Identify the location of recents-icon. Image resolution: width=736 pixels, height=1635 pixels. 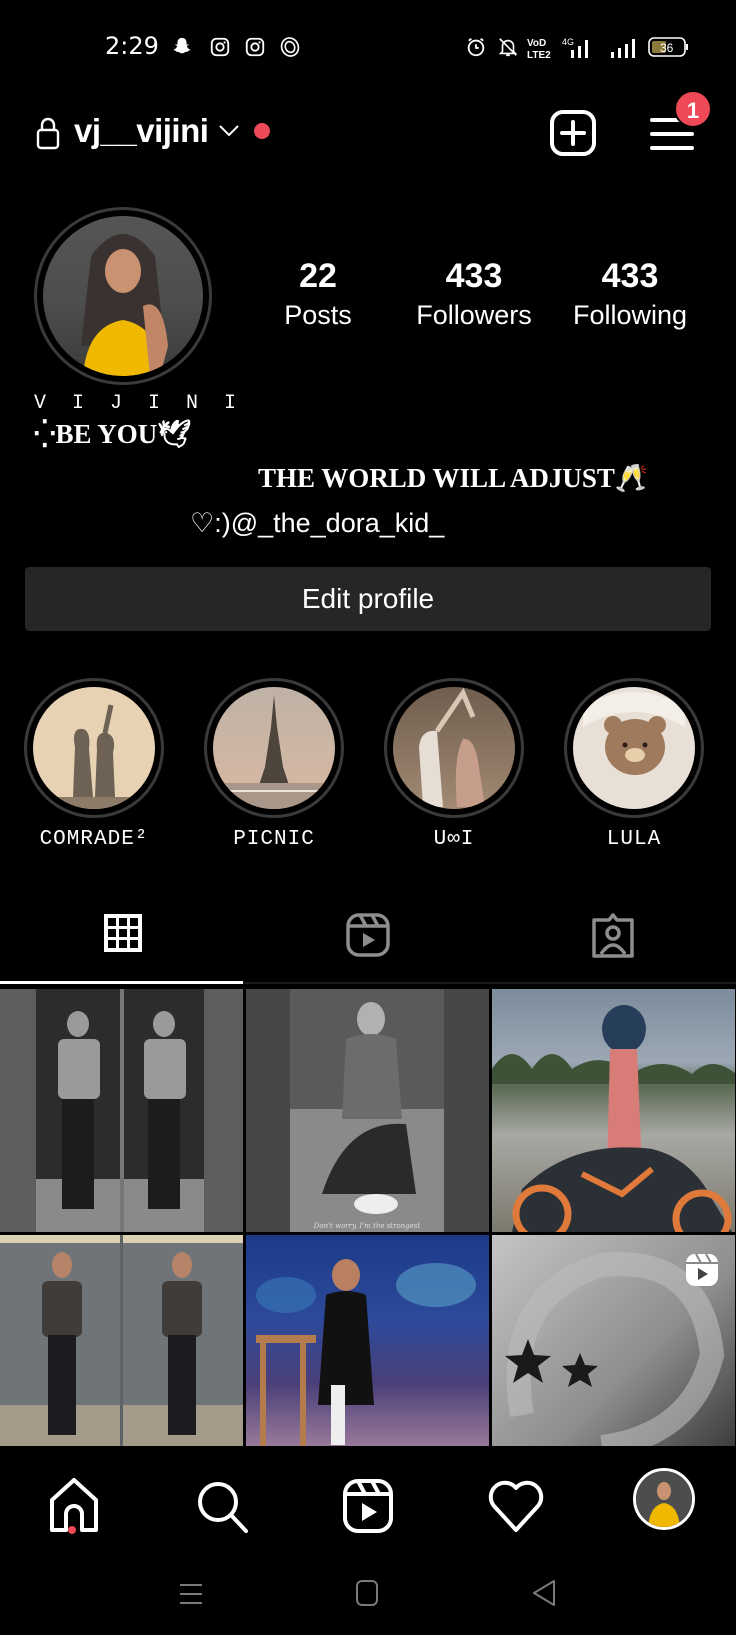
(191, 1594).